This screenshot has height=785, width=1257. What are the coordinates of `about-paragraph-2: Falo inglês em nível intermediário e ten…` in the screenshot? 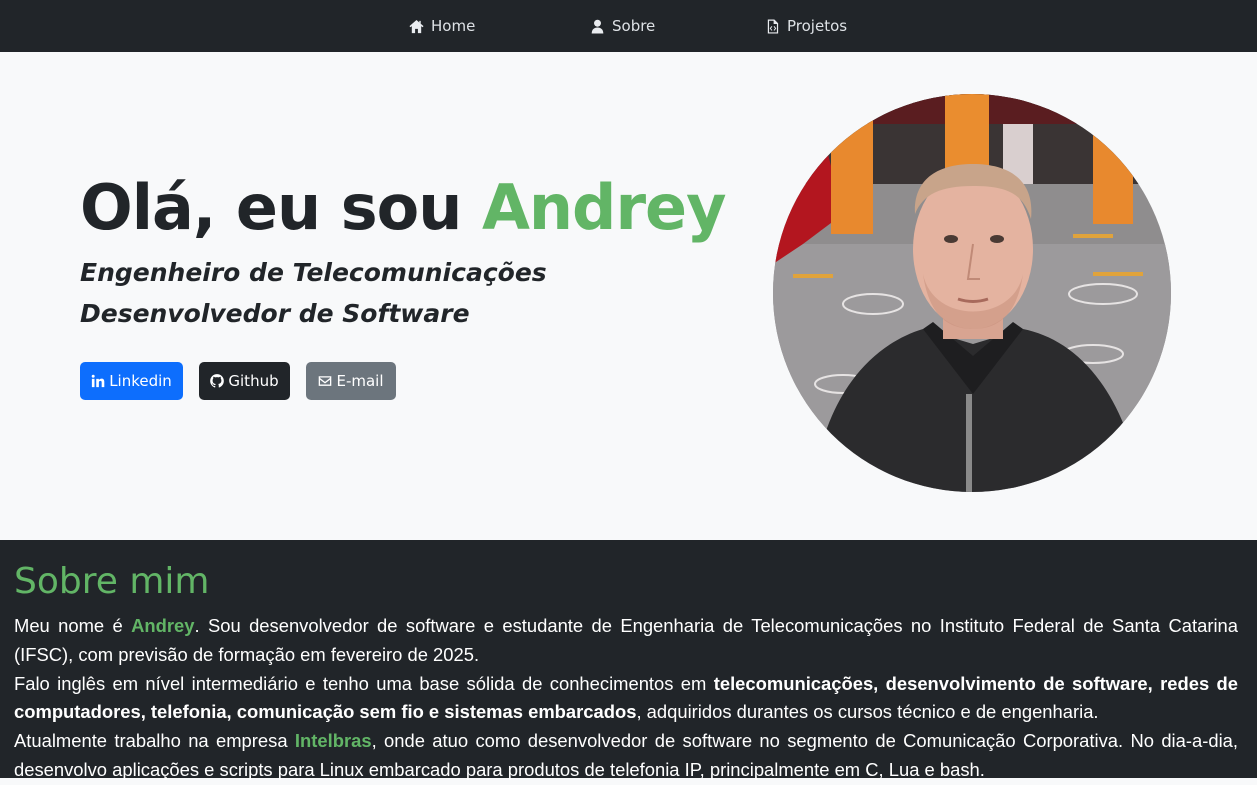 It's located at (626, 699).